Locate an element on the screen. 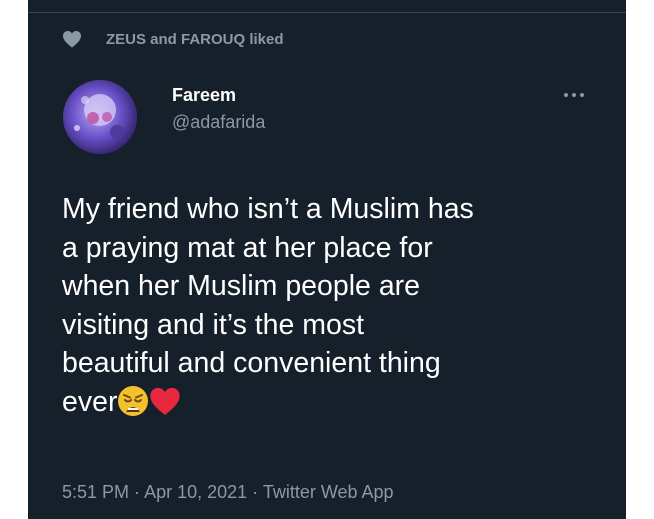 Image resolution: width=654 pixels, height=519 pixels. tweet-meta: 5:51 PM · Apr 10, 2021 · Twitter Web App is located at coordinates (228, 492).